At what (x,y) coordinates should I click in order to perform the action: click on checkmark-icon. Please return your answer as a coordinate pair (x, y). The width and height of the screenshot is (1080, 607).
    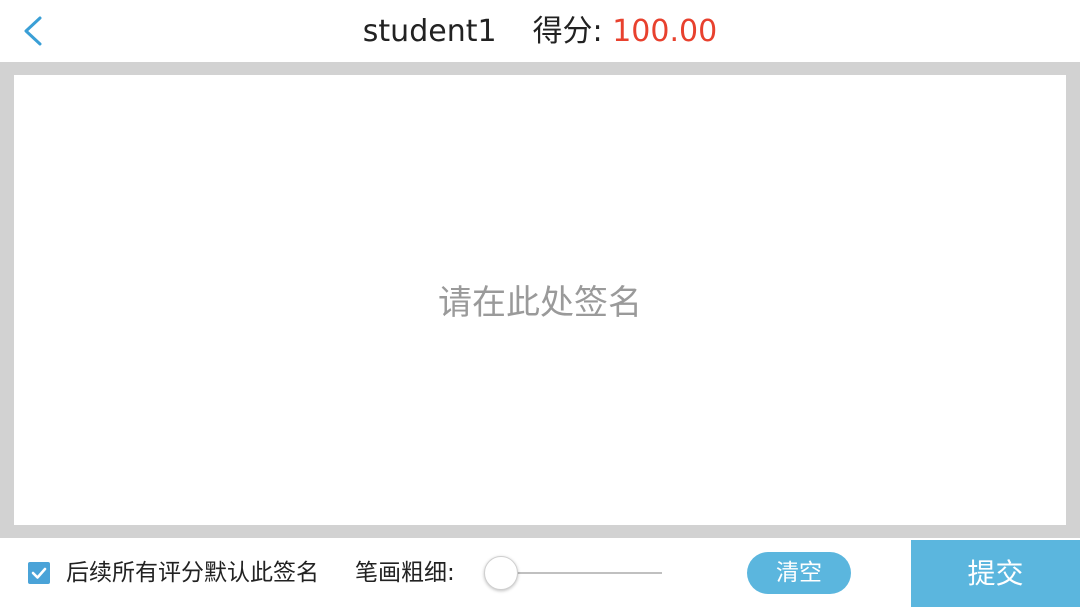
    Looking at the image, I should click on (39, 573).